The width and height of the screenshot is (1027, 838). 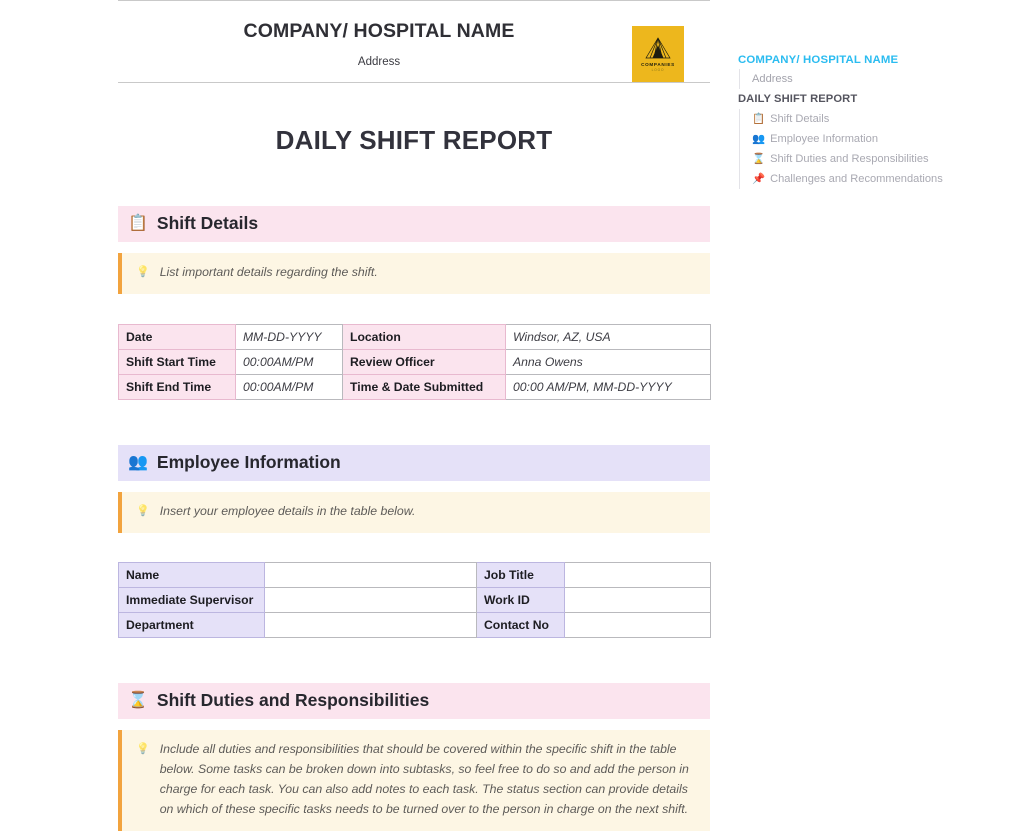 I want to click on cell-label-name: Name, so click(x=191, y=575).